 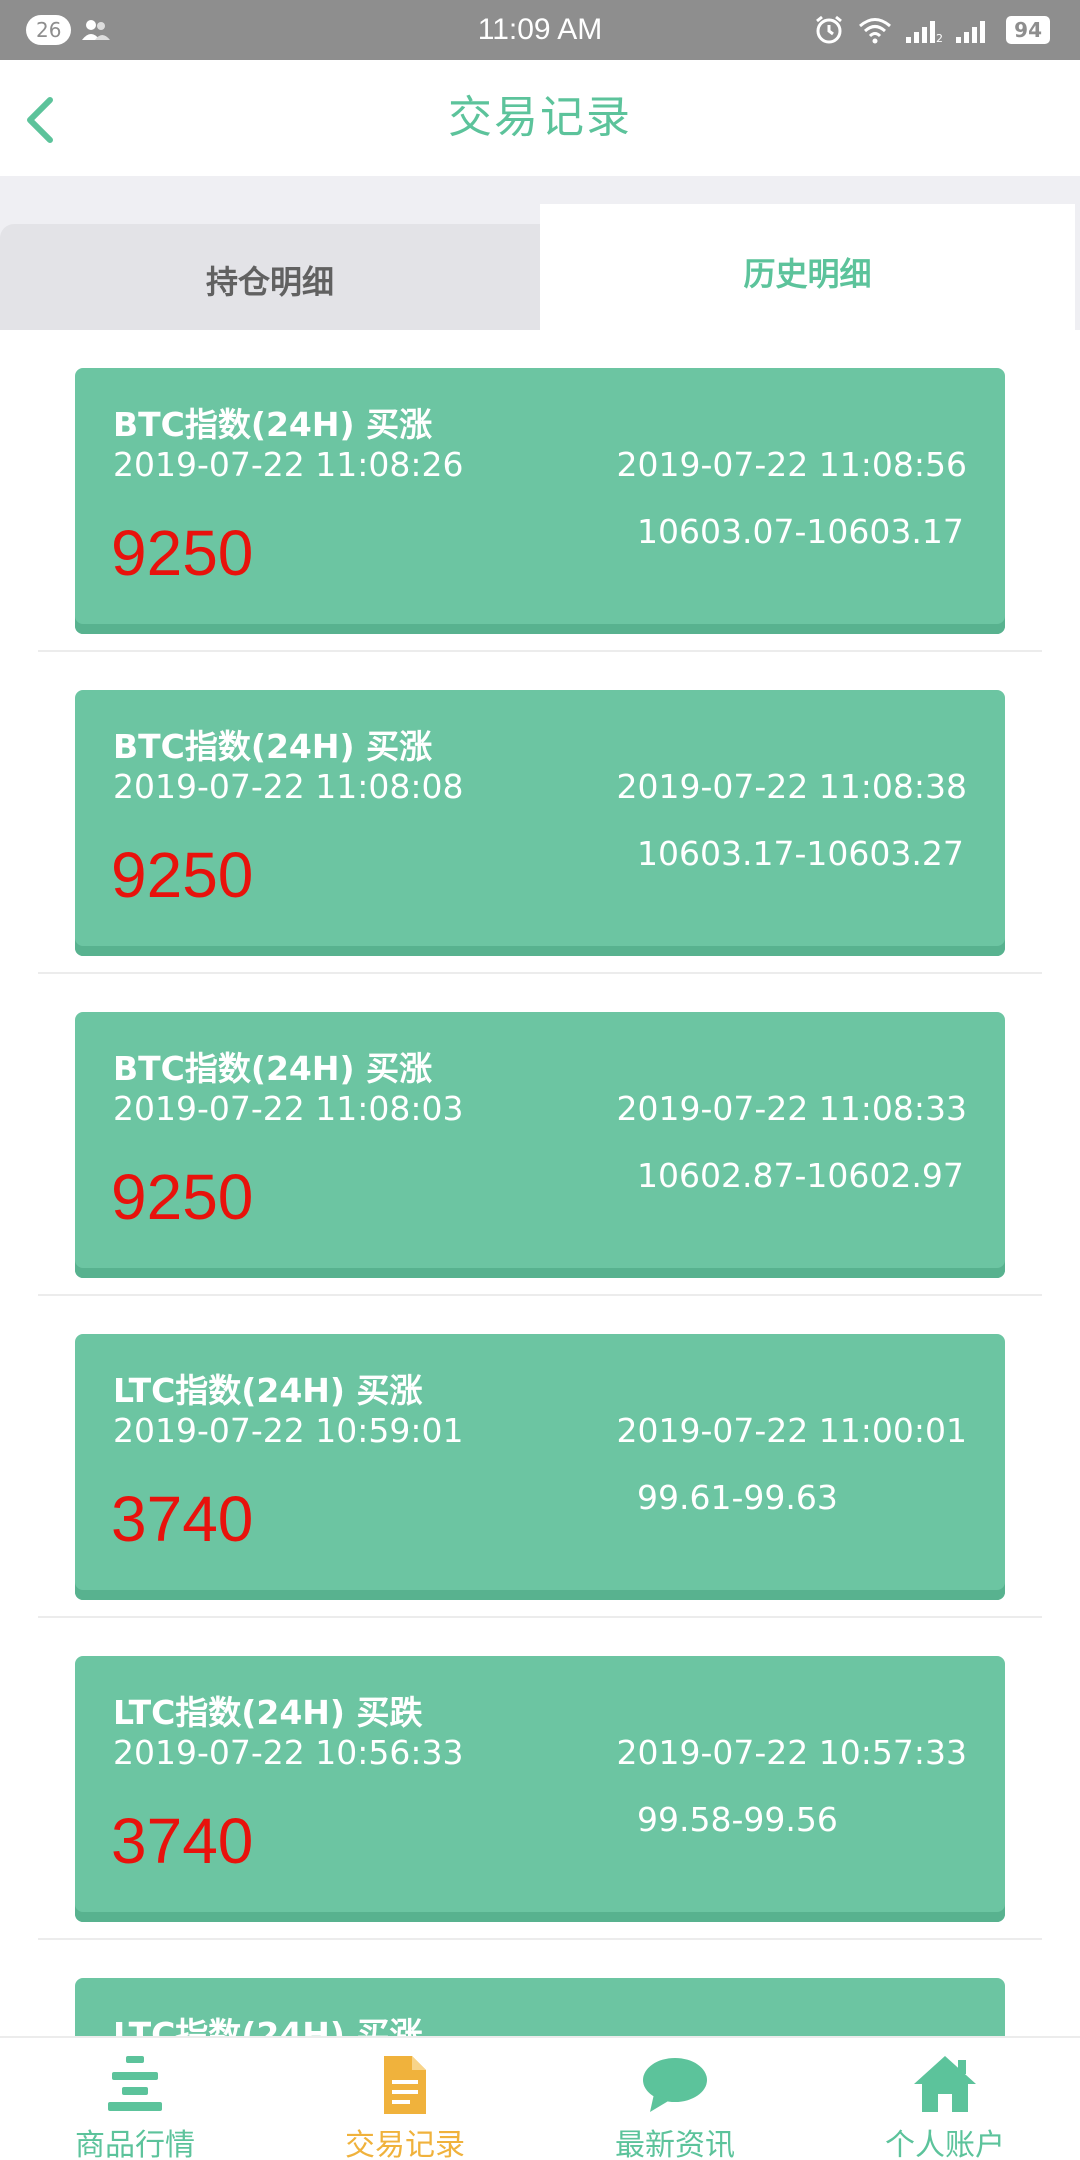 I want to click on nav-label-account: 个人账户, so click(x=945, y=2144).